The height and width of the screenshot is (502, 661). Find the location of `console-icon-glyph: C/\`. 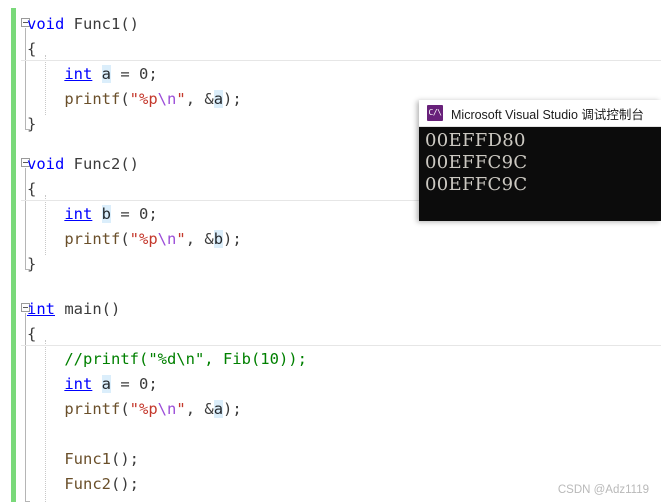

console-icon-glyph: C/\ is located at coordinates (435, 112).